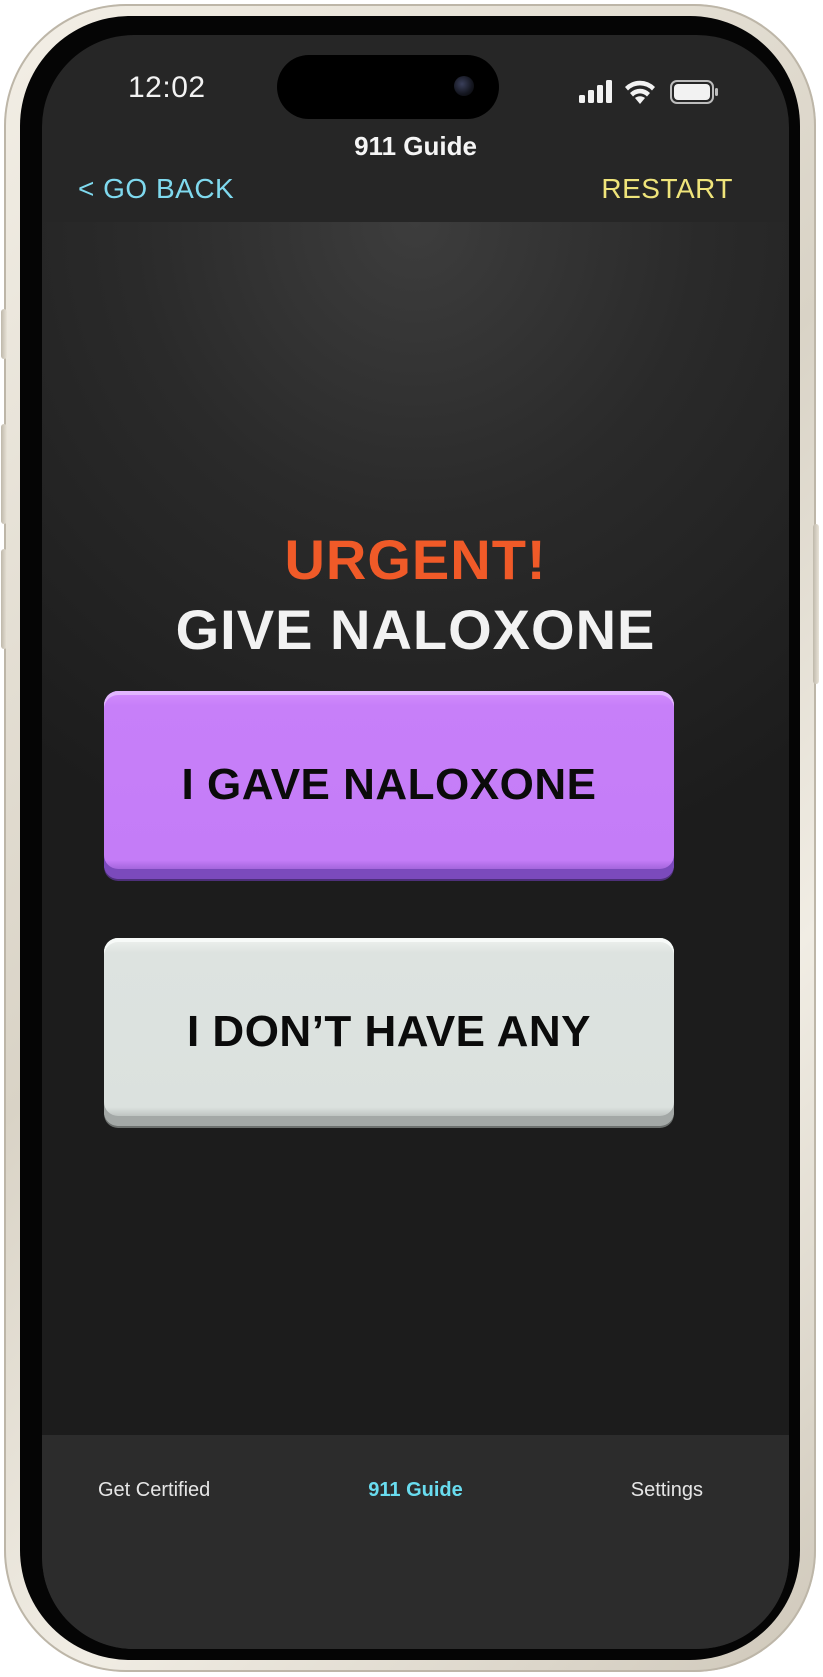 The width and height of the screenshot is (823, 1677). Describe the element at coordinates (640, 92) in the screenshot. I see `wifi-icon` at that location.